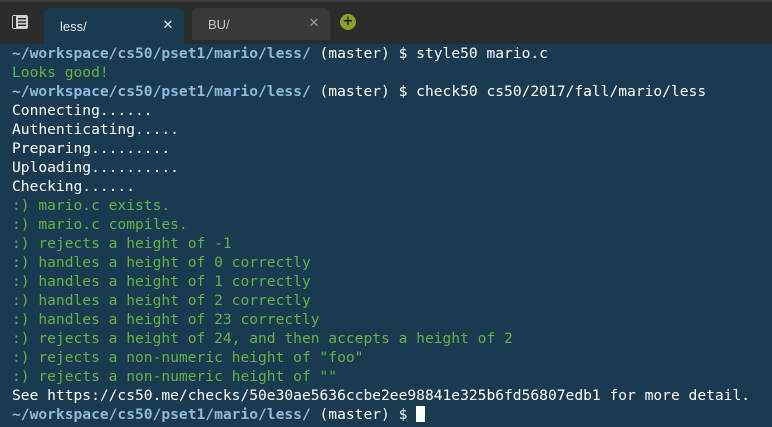 The height and width of the screenshot is (427, 772). What do you see at coordinates (161, 281) in the screenshot?
I see `check-result: :) handles a height of 1 correctly` at bounding box center [161, 281].